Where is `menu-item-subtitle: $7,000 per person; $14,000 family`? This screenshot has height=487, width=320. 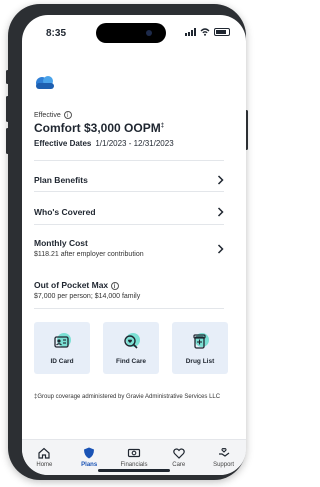
menu-item-subtitle: $7,000 per person; $14,000 family is located at coordinates (87, 296).